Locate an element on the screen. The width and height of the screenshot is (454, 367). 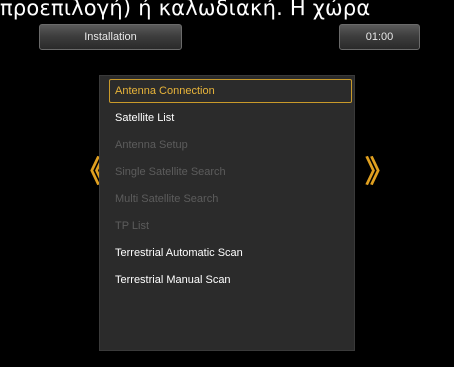
menu-item-tp-list: TP List is located at coordinates (132, 226).